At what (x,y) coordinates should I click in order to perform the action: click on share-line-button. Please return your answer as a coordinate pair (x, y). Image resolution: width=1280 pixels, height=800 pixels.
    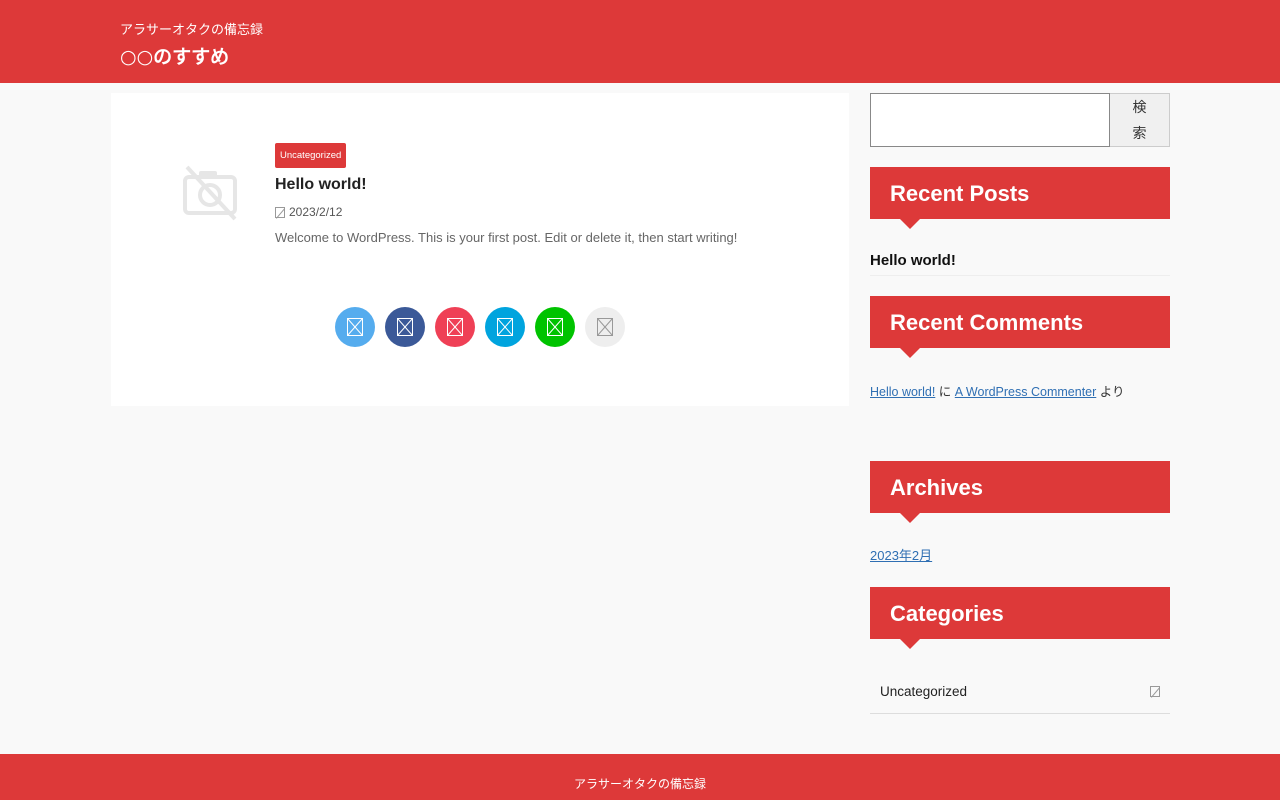
    Looking at the image, I should click on (555, 327).